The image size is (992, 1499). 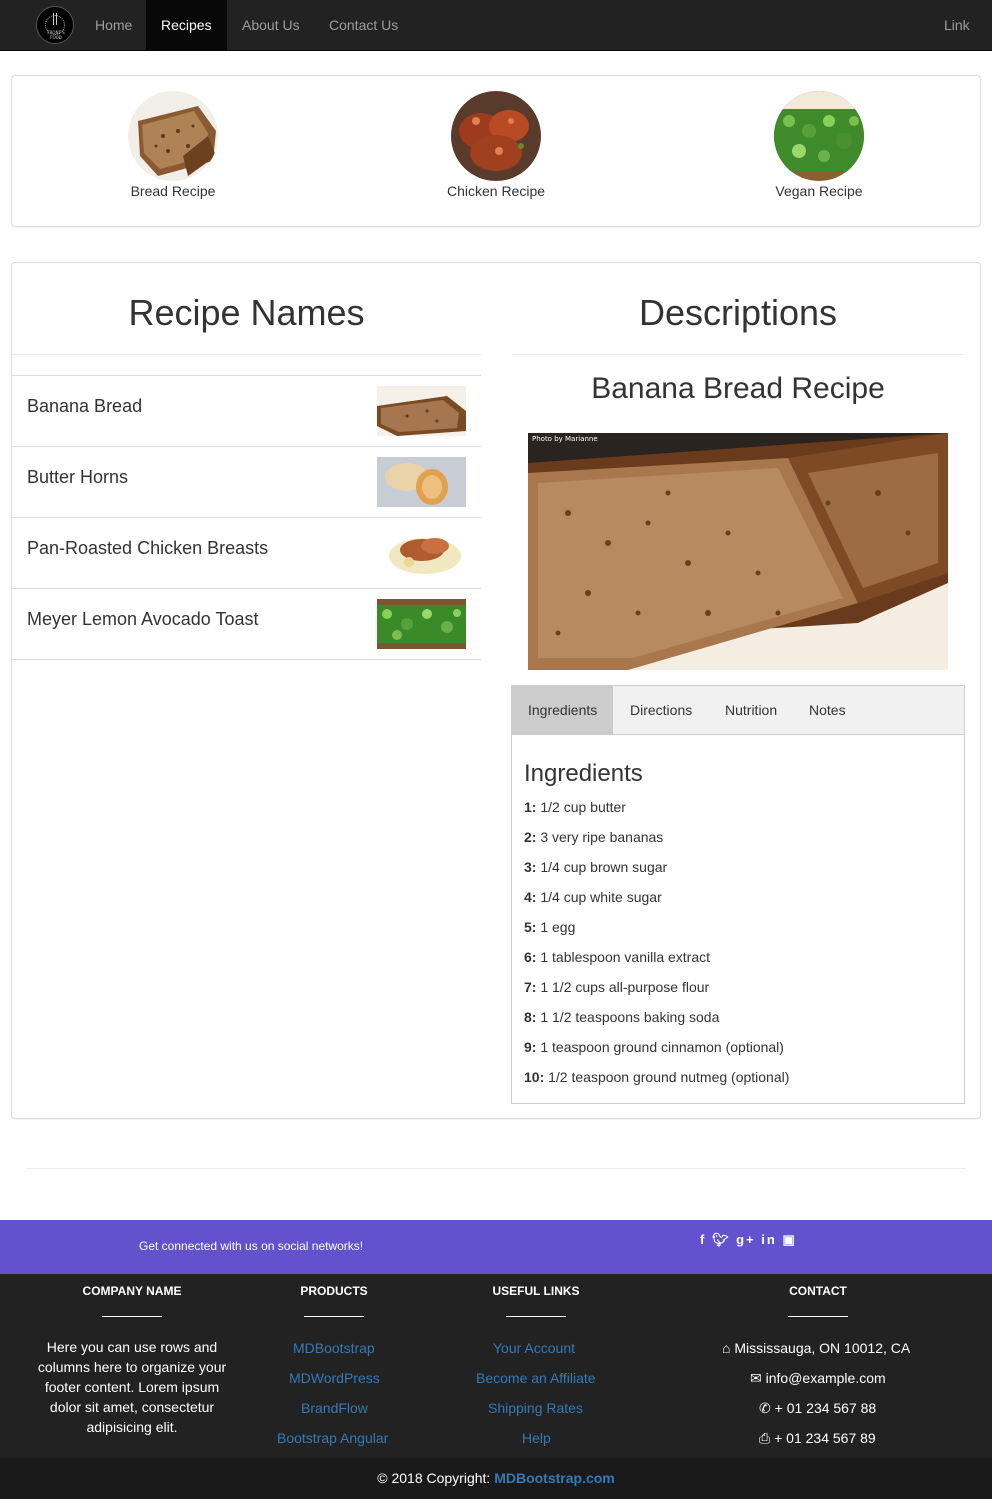 I want to click on tab-notes: Notes, so click(x=827, y=710).